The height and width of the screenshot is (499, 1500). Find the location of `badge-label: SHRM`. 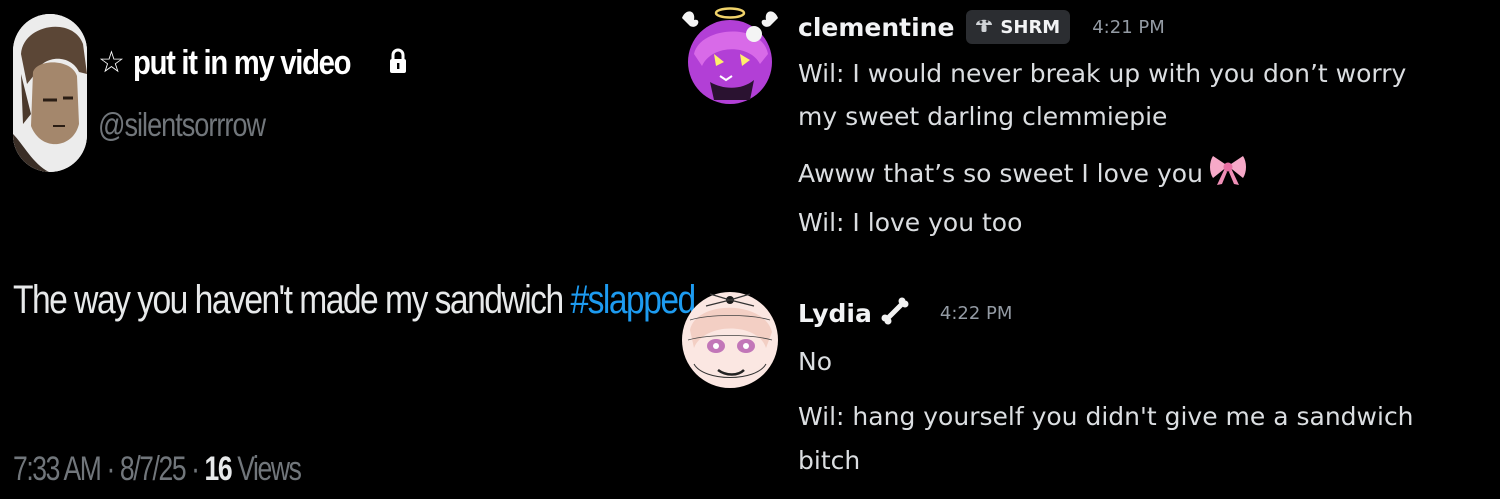

badge-label: SHRM is located at coordinates (1030, 27).